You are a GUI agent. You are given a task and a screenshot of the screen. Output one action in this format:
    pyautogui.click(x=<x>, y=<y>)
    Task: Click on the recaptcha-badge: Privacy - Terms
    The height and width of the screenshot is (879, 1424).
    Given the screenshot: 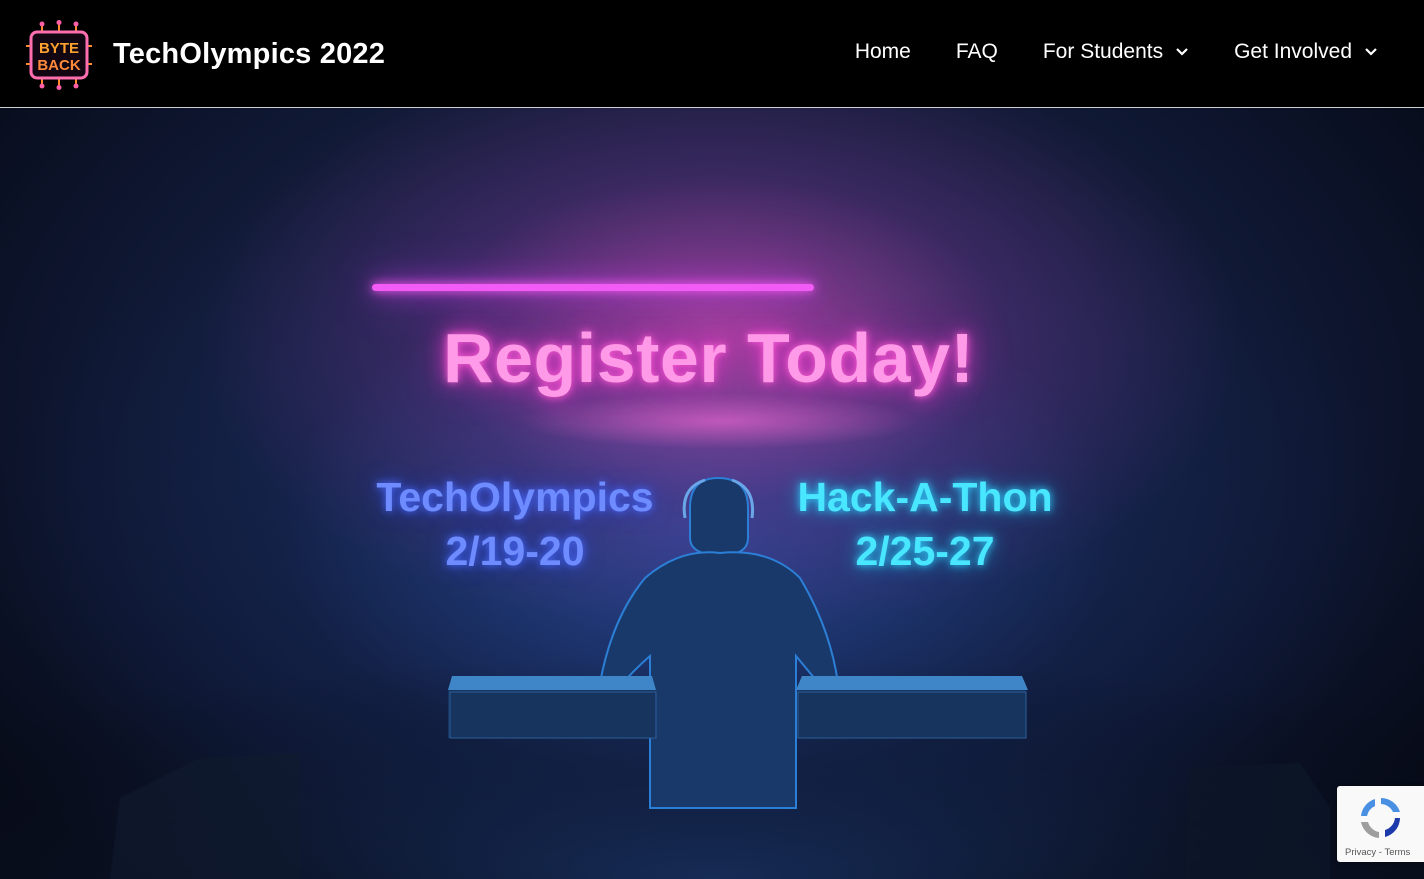 What is the action you would take?
    pyautogui.click(x=1380, y=824)
    